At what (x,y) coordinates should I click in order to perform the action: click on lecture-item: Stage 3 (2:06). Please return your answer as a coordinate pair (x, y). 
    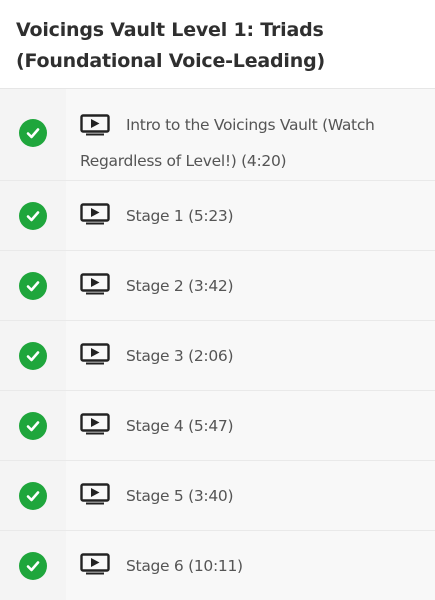
    Looking at the image, I should click on (217, 356).